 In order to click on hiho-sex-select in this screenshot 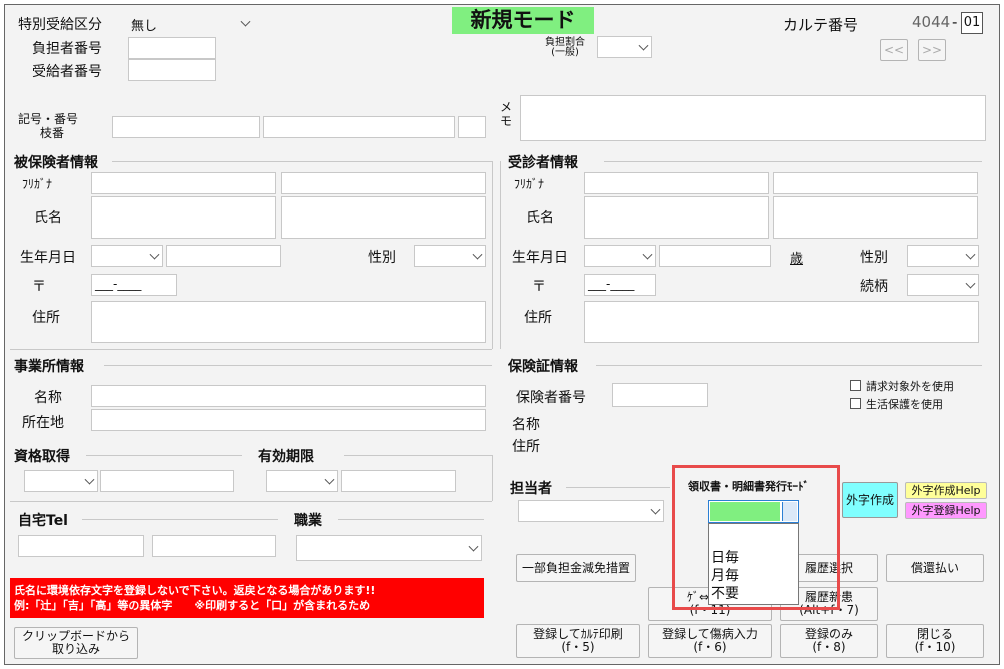, I will do `click(450, 256)`.